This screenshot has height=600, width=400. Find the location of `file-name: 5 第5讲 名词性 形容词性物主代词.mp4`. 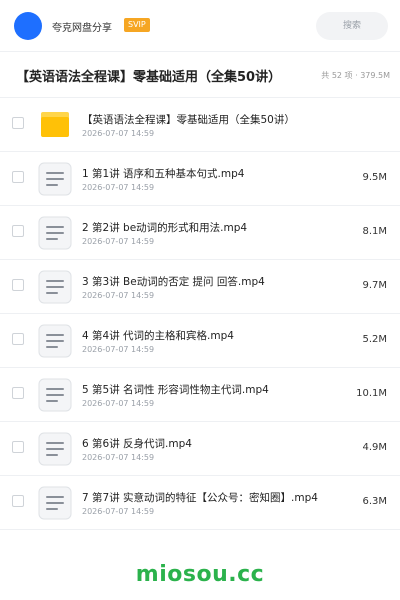

file-name: 5 第5讲 名词性 形容词性物主代词.mp4 is located at coordinates (175, 389).